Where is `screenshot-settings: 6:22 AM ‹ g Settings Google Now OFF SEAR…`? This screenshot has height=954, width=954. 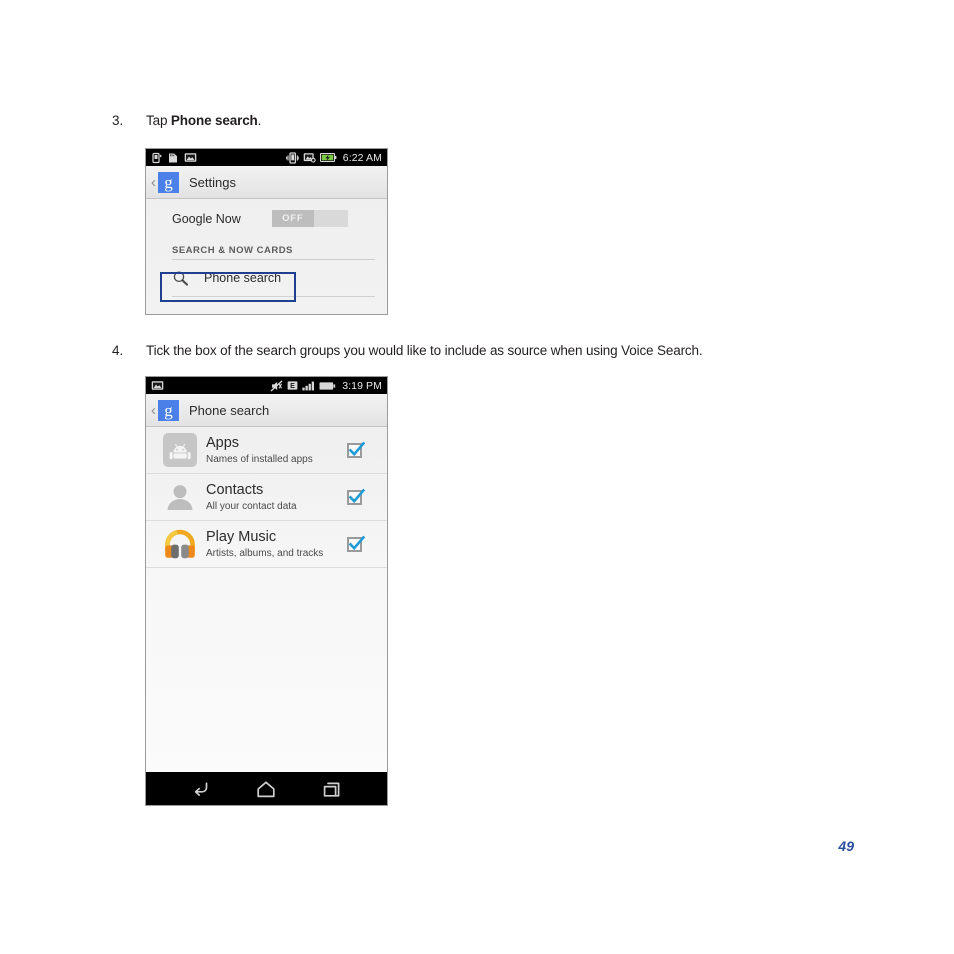 screenshot-settings: 6:22 AM ‹ g Settings Google Now OFF SEAR… is located at coordinates (266, 231).